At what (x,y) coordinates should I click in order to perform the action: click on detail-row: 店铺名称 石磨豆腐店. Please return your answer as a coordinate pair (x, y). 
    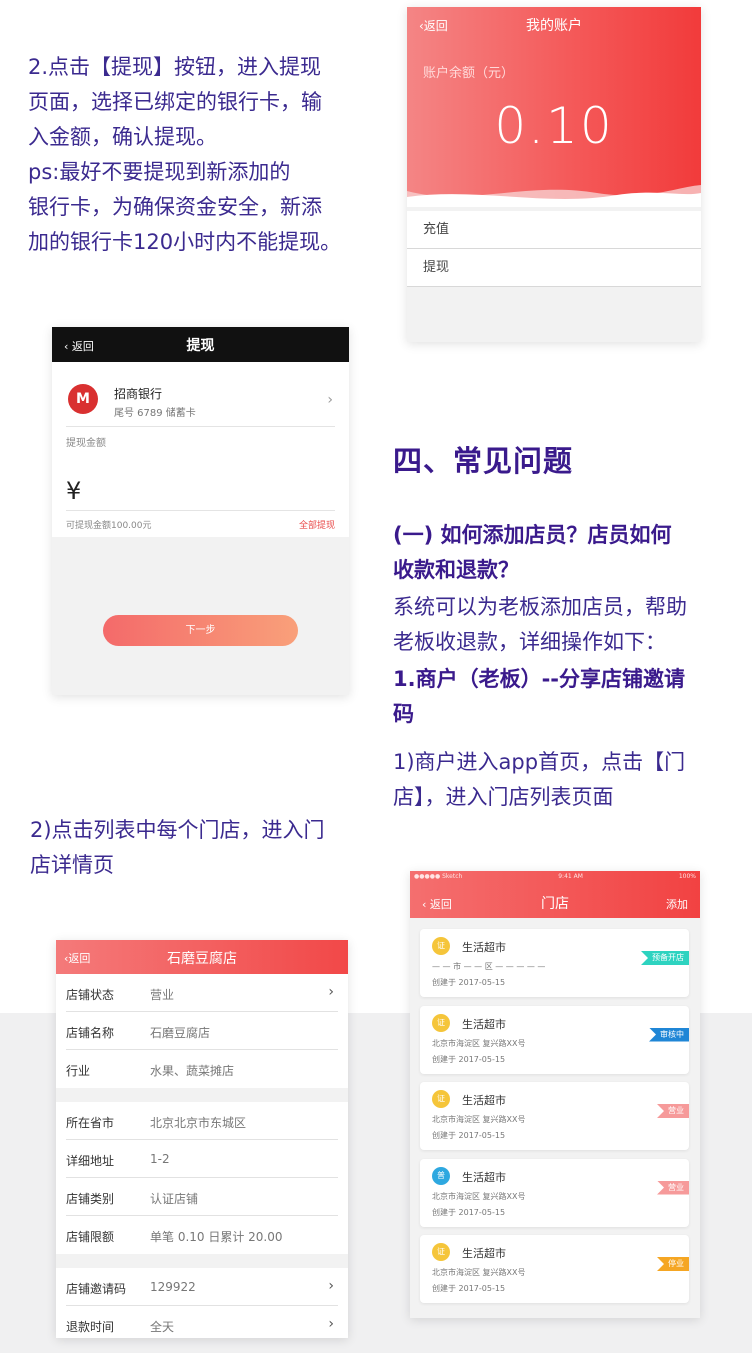
    Looking at the image, I should click on (202, 1031).